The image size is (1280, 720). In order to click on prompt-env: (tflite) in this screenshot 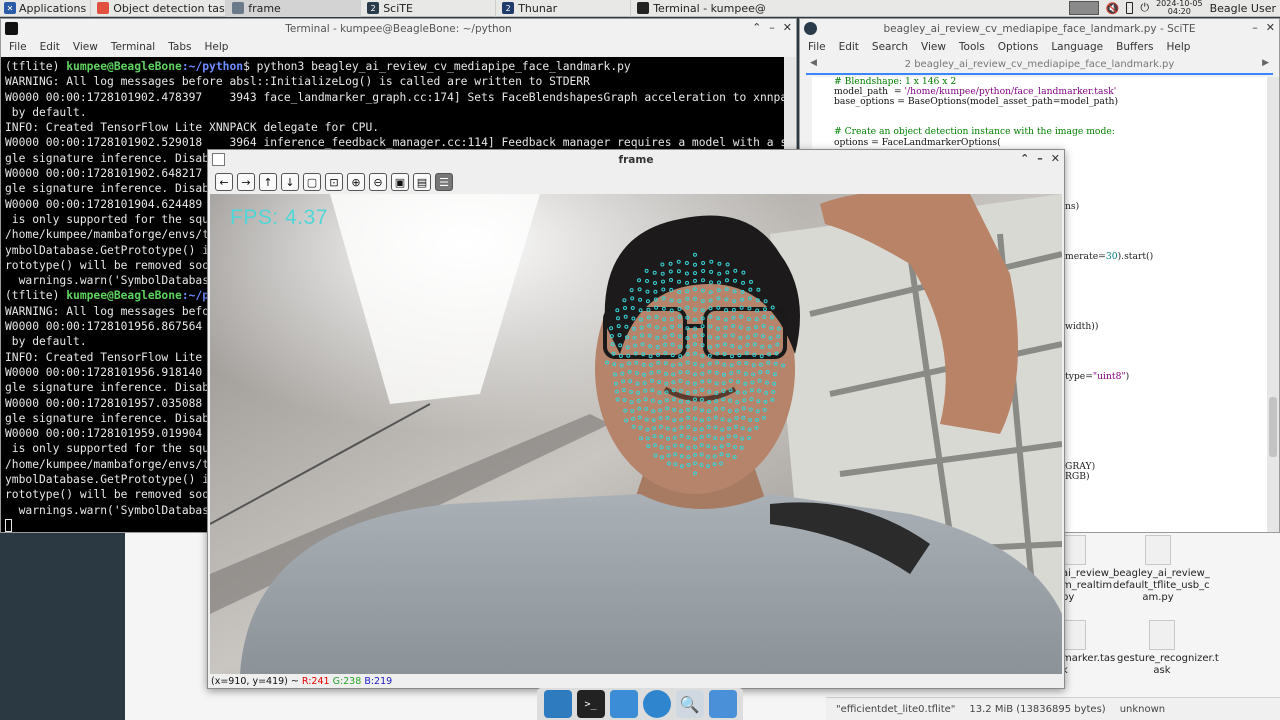, I will do `click(36, 296)`.